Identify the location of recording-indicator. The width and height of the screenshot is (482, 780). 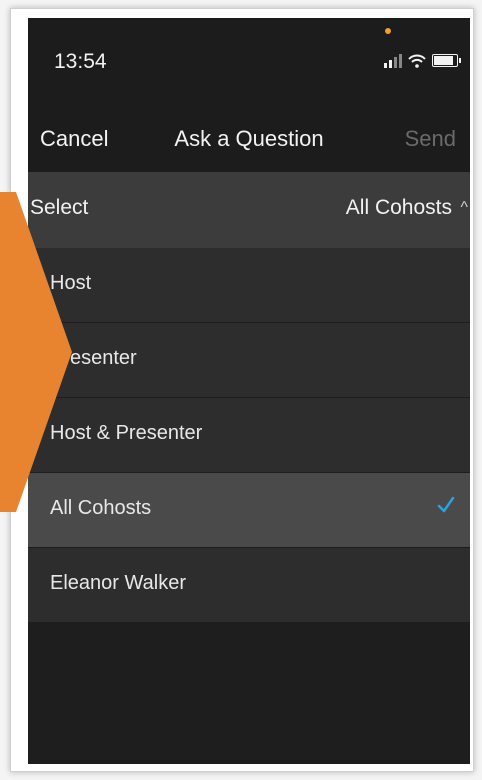
(388, 31).